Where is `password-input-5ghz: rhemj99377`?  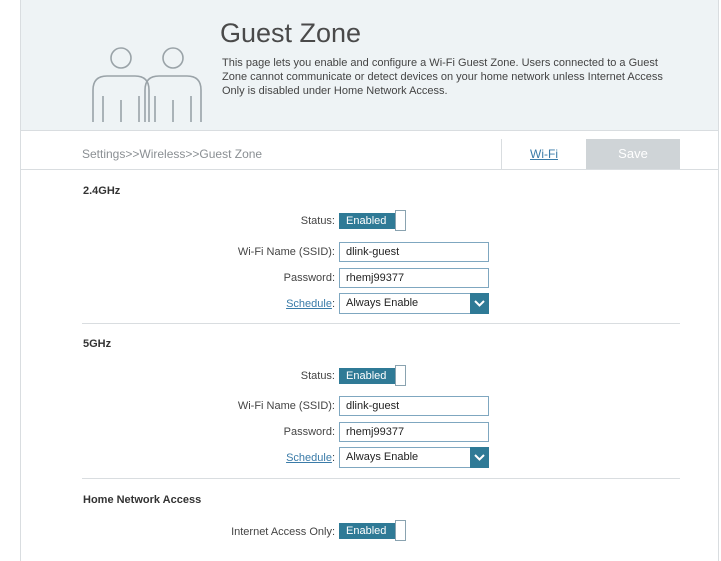
password-input-5ghz: rhemj99377 is located at coordinates (414, 432).